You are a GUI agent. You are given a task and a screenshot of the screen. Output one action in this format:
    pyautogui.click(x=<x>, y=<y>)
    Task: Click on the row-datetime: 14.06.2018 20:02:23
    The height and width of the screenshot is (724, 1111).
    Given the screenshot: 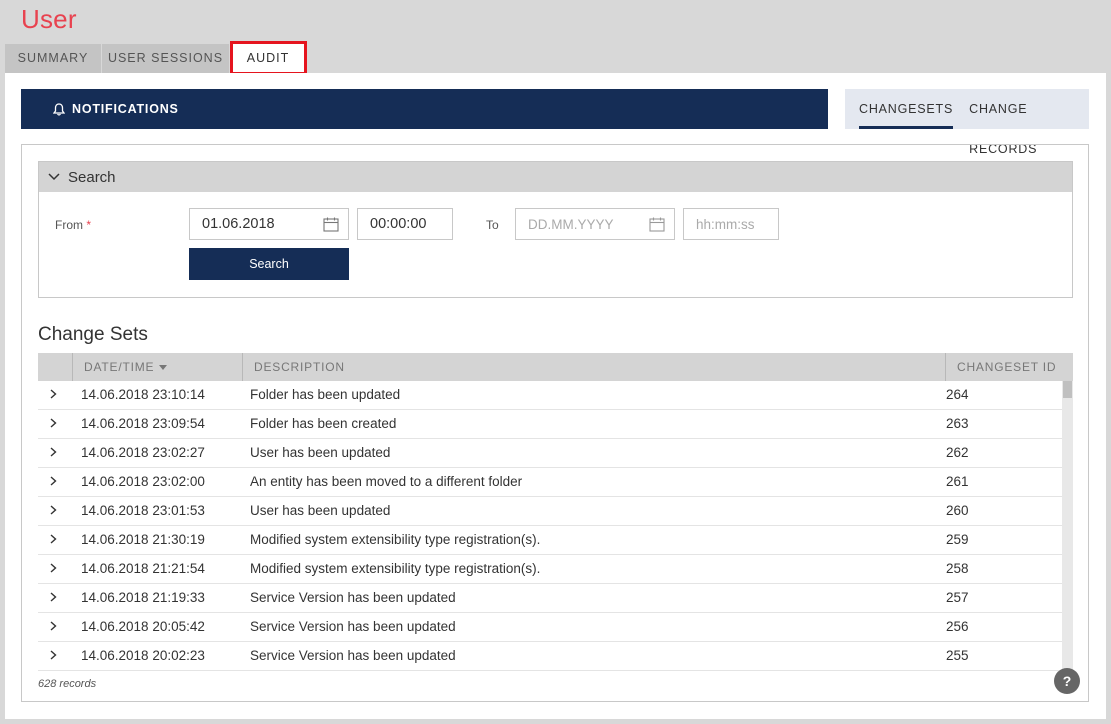 What is the action you would take?
    pyautogui.click(x=143, y=655)
    